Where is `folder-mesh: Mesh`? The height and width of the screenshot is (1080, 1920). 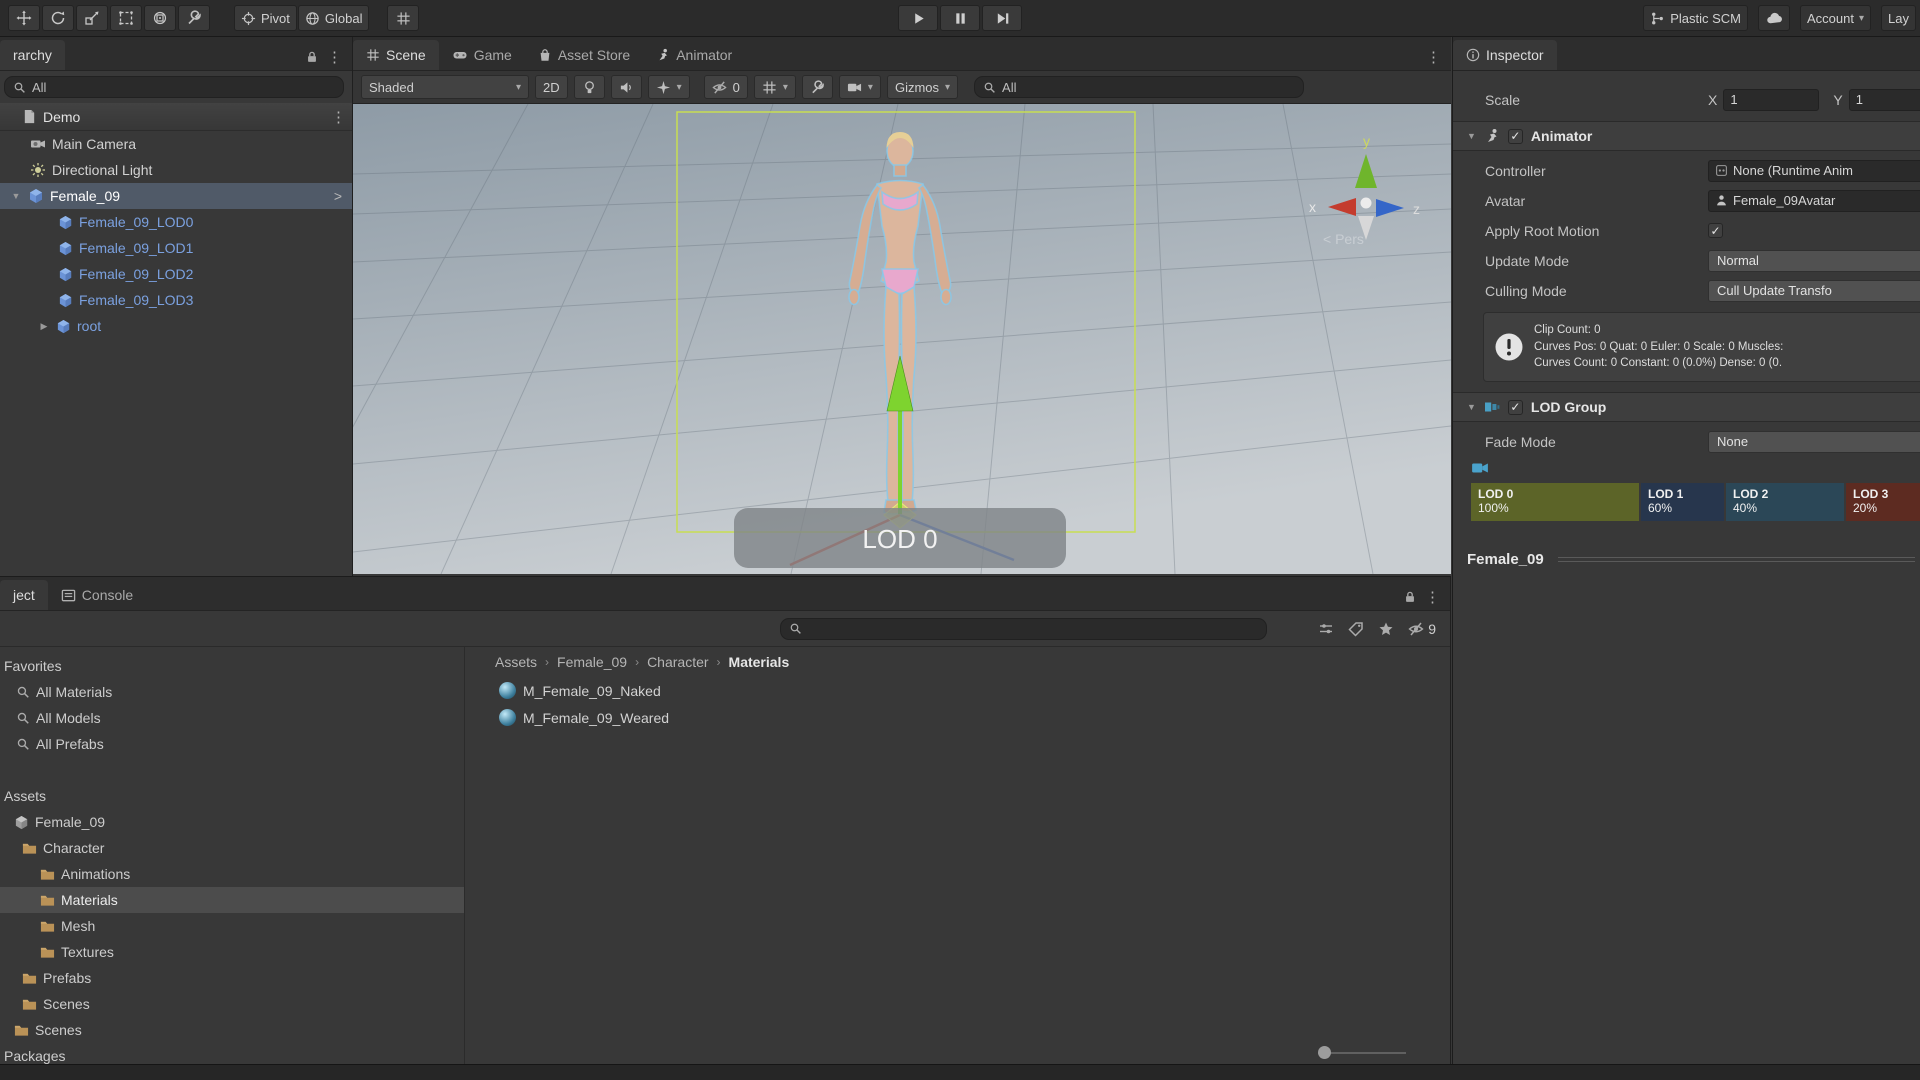
folder-mesh: Mesh is located at coordinates (232, 926).